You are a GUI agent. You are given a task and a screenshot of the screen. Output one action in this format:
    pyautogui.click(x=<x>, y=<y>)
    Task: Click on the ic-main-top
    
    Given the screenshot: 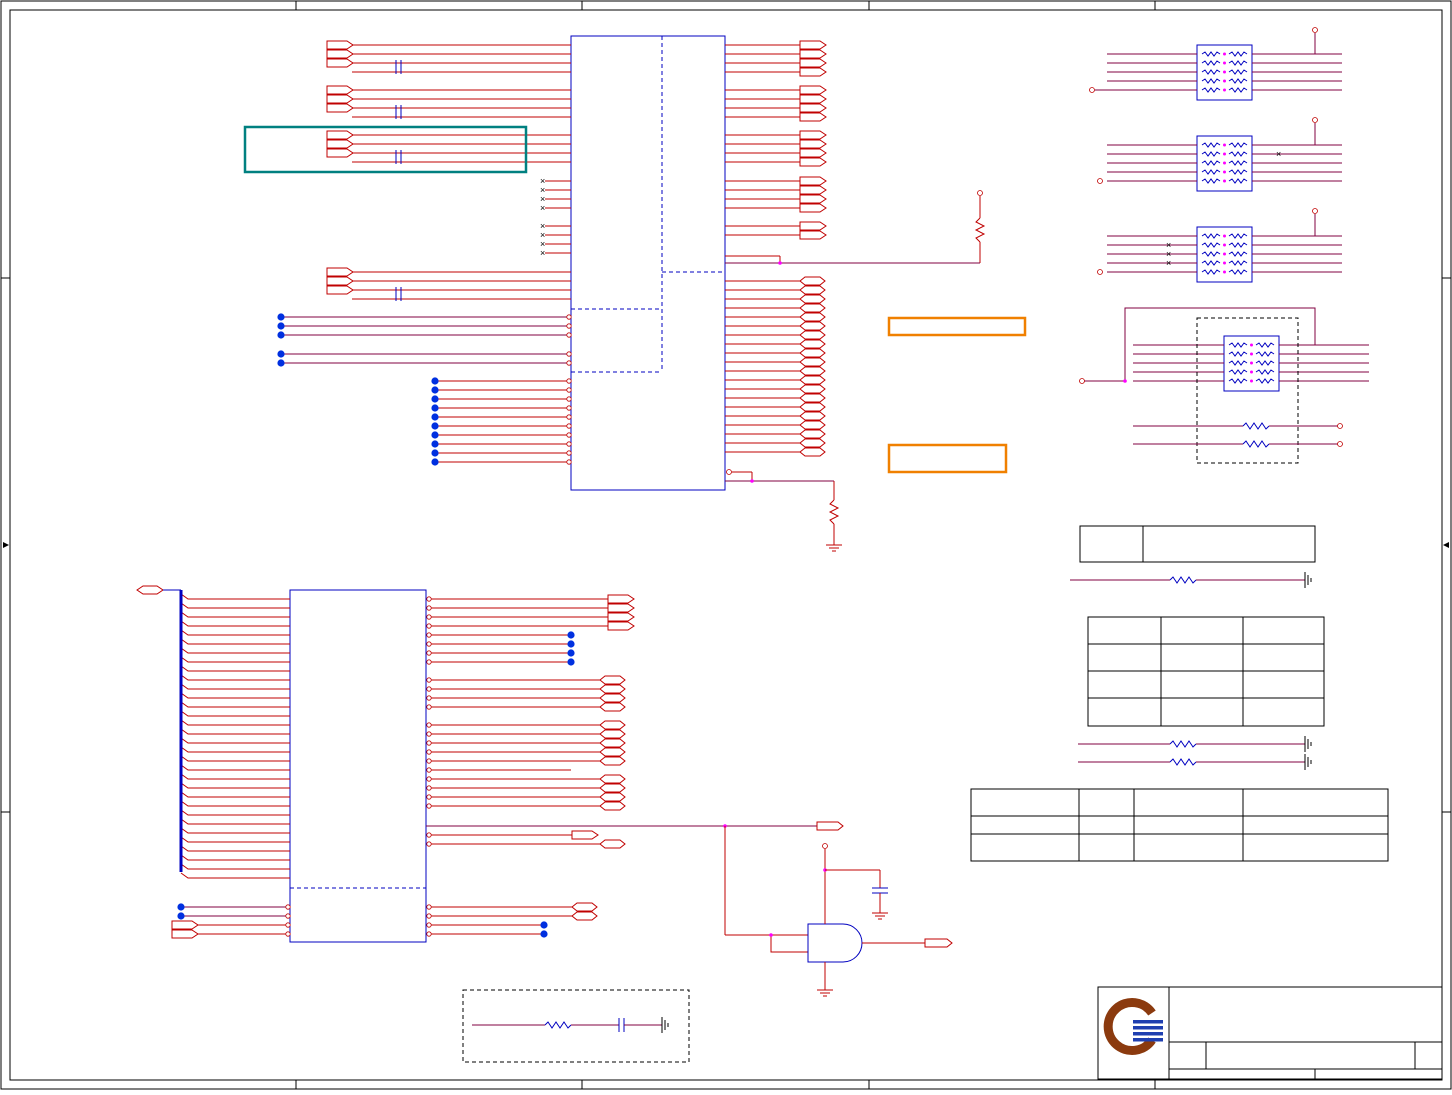 What is the action you would take?
    pyautogui.click(x=648, y=263)
    